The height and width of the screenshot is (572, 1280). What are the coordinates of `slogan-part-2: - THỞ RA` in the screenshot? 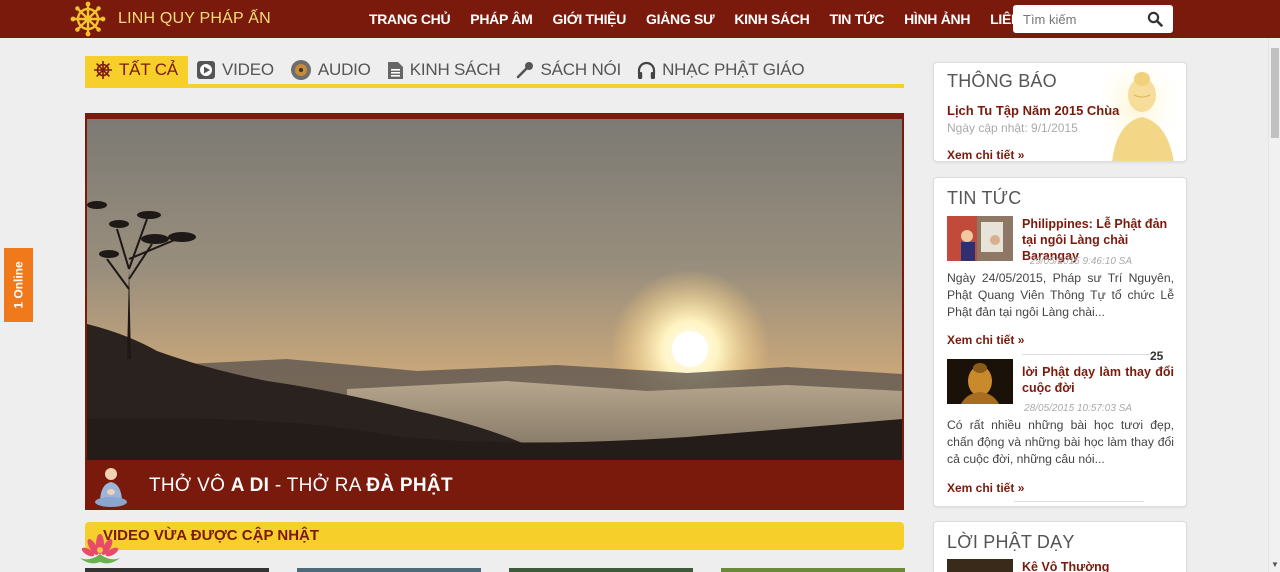 It's located at (318, 485).